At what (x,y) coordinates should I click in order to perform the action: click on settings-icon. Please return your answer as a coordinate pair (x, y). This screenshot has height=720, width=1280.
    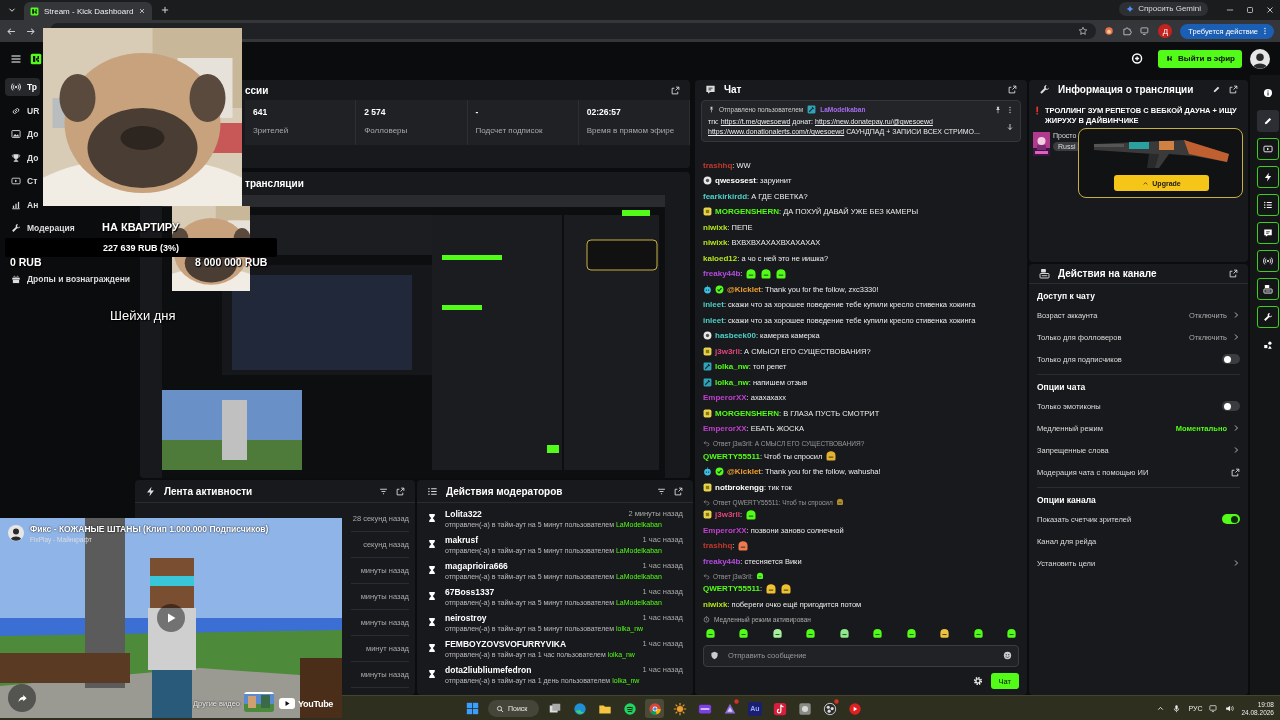
    Looking at the image, I should click on (977, 681).